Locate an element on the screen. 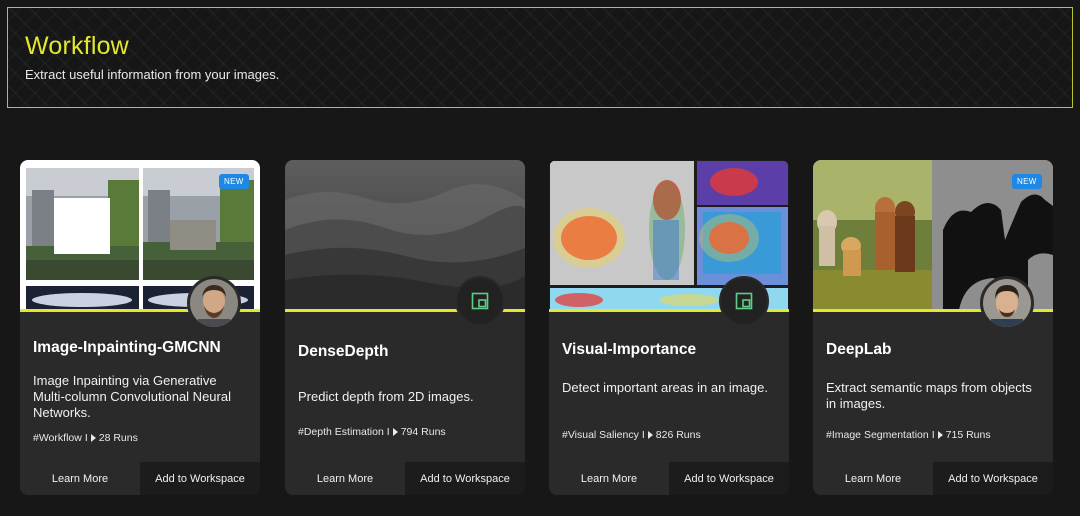  card-tag: #Workflow is located at coordinates (57, 438).